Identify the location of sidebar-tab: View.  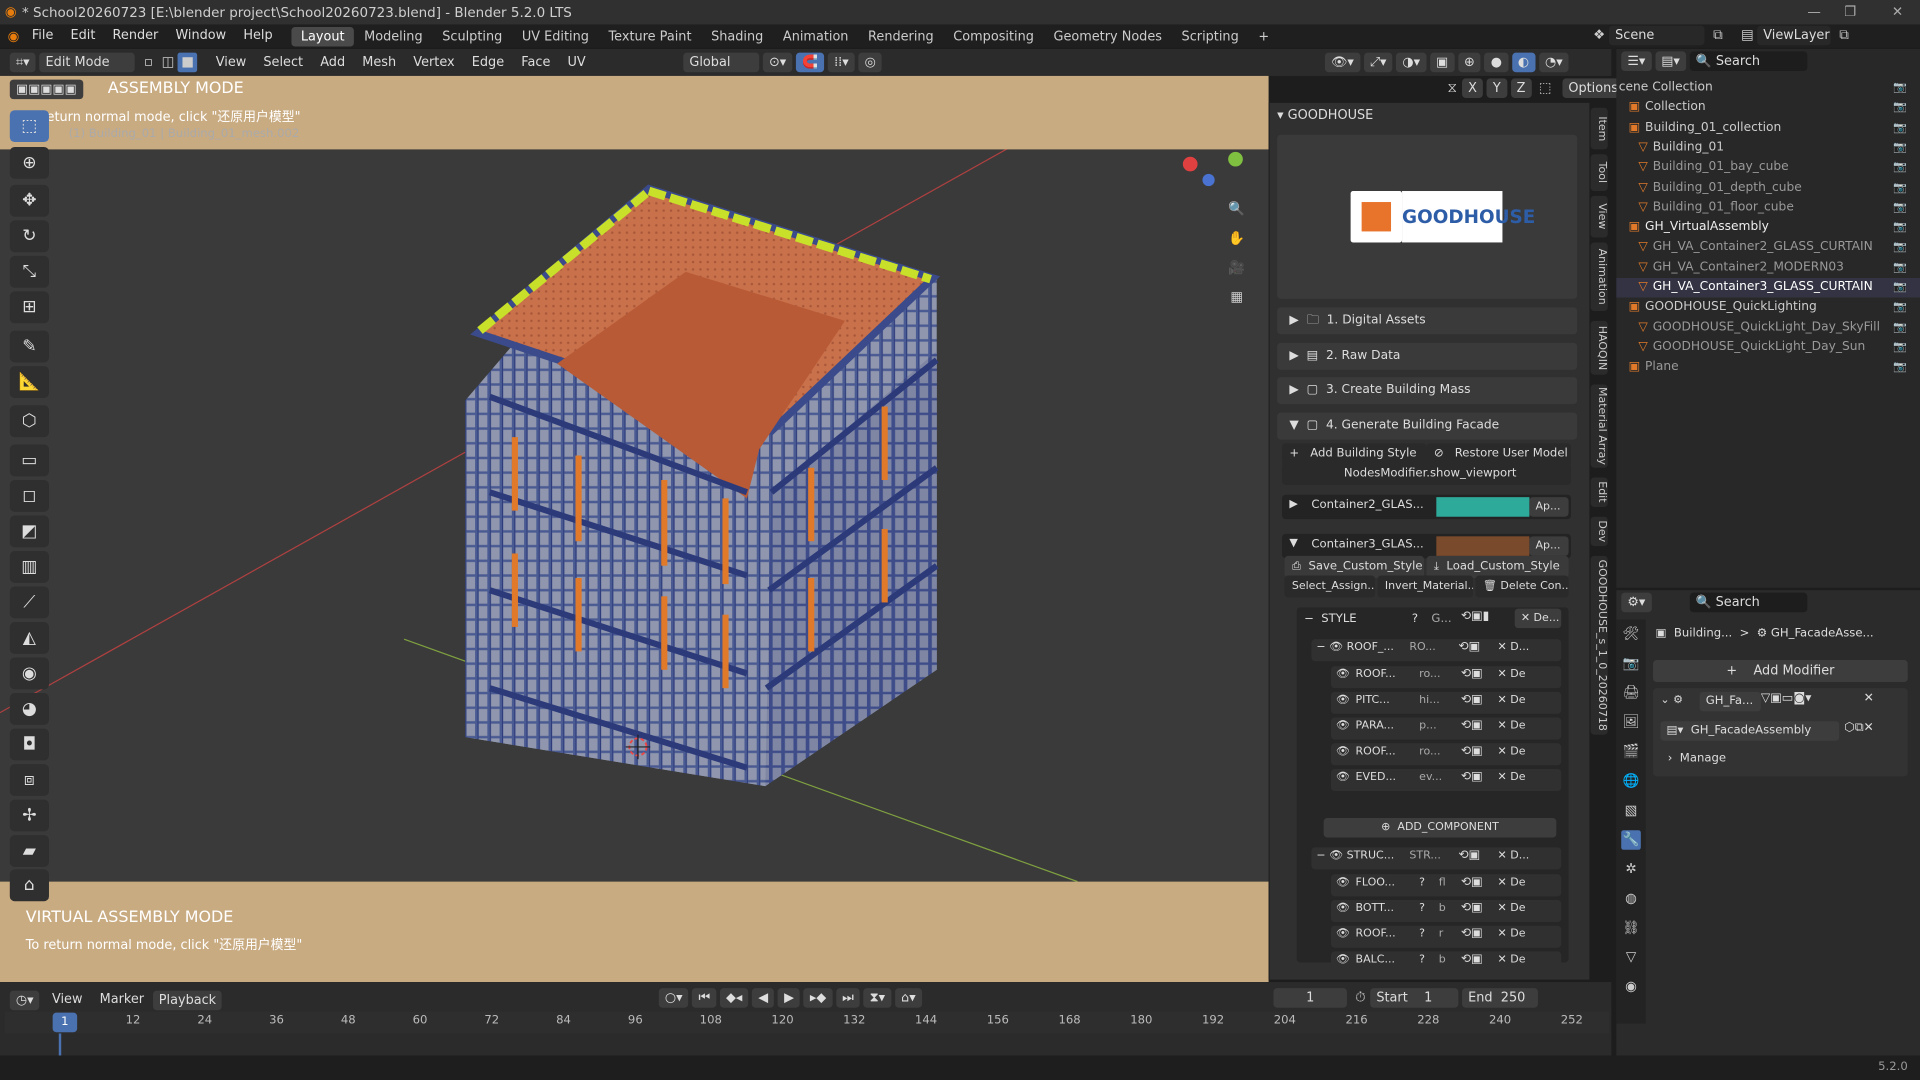
(1599, 216).